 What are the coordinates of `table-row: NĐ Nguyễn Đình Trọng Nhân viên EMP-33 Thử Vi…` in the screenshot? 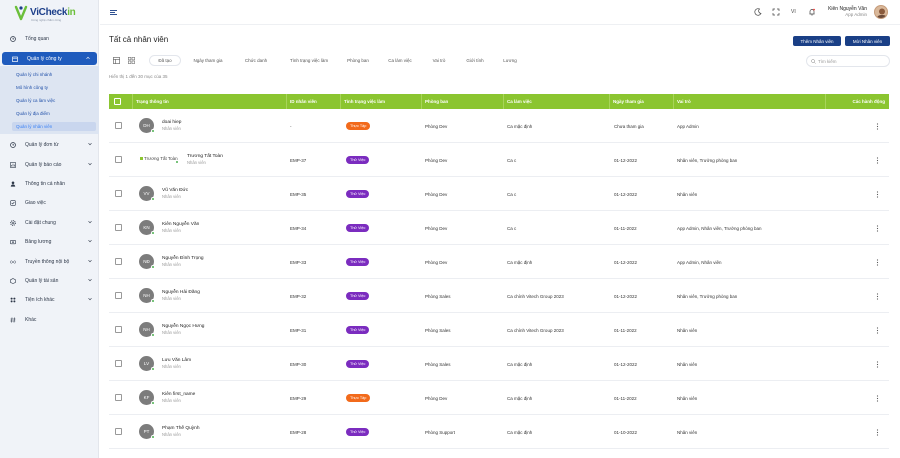 It's located at (499, 262).